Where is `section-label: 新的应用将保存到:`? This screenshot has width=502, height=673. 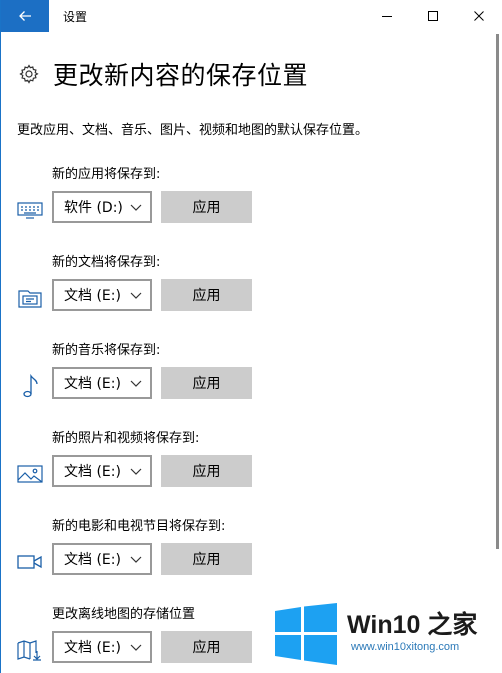 section-label: 新的应用将保存到: is located at coordinates (106, 174).